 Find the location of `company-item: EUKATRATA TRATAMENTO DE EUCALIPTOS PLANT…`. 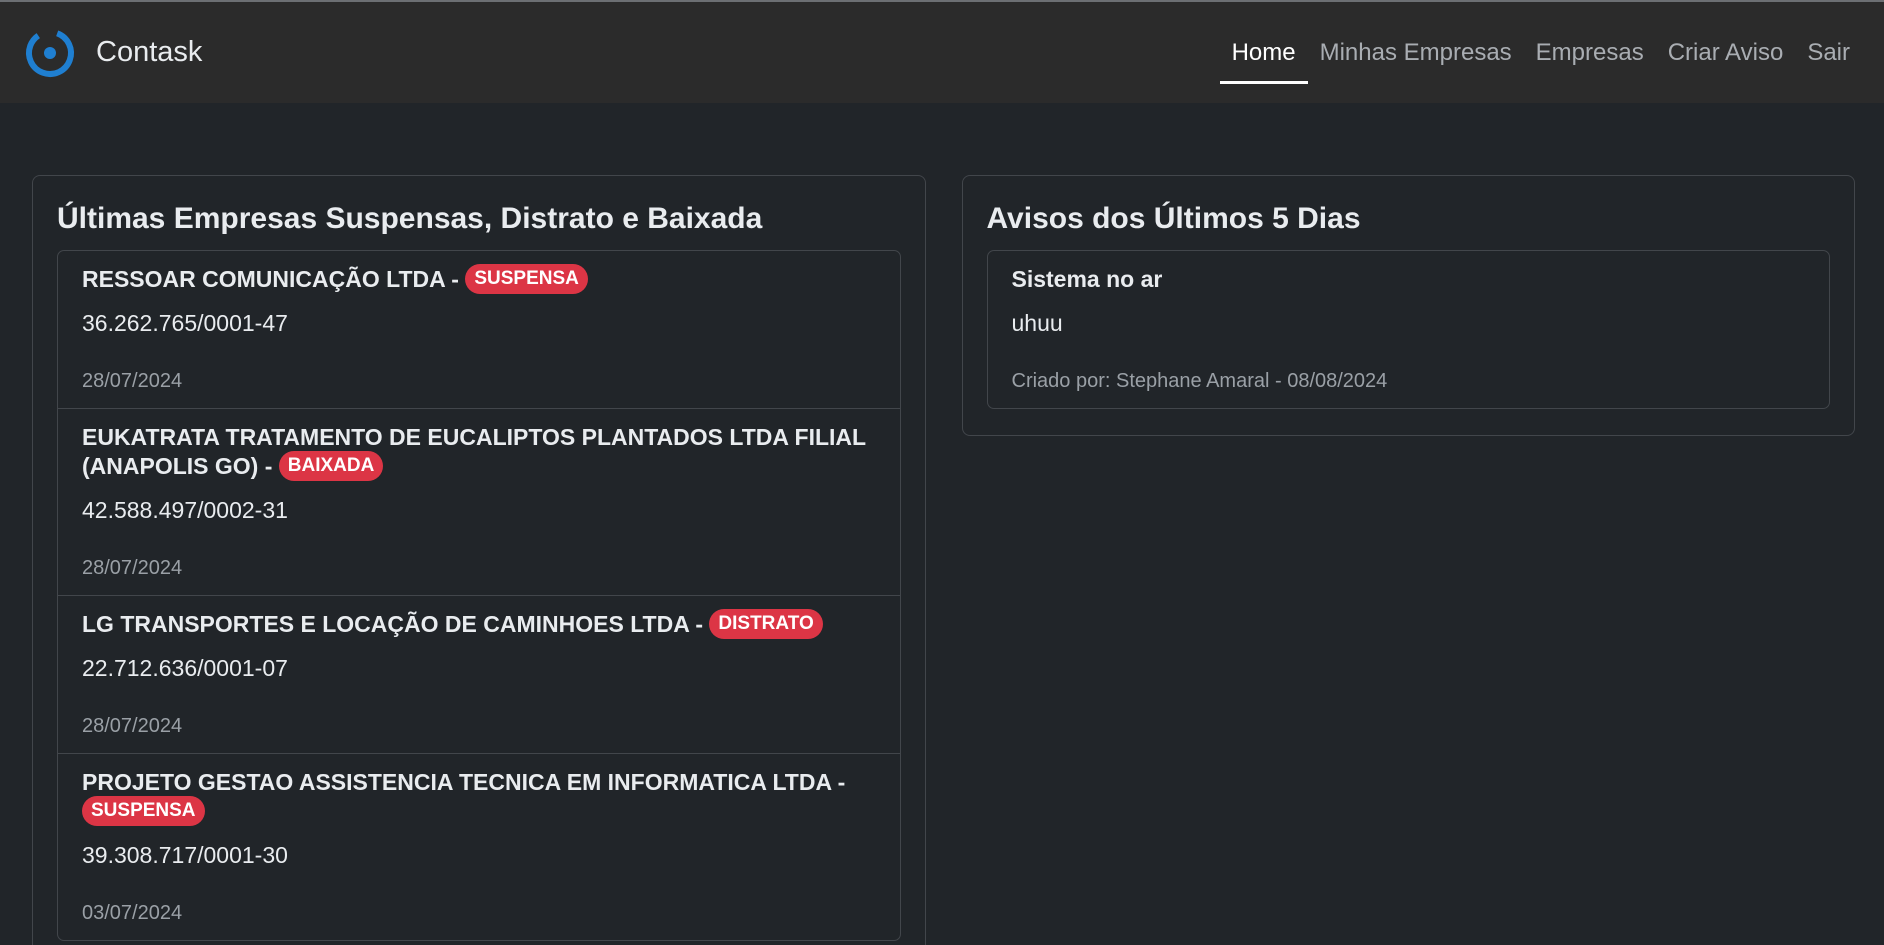

company-item: EUKATRATA TRATAMENTO DE EUCALIPTOS PLANT… is located at coordinates (479, 502).